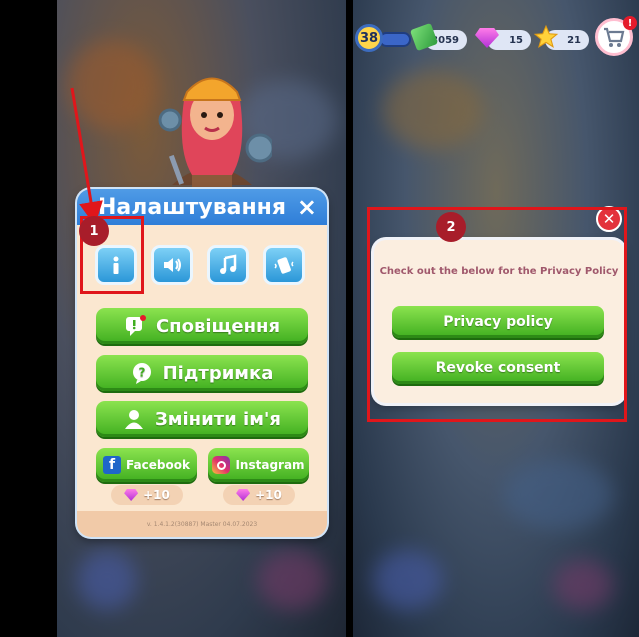  Describe the element at coordinates (112, 465) in the screenshot. I see `facebook-icon: f` at that location.